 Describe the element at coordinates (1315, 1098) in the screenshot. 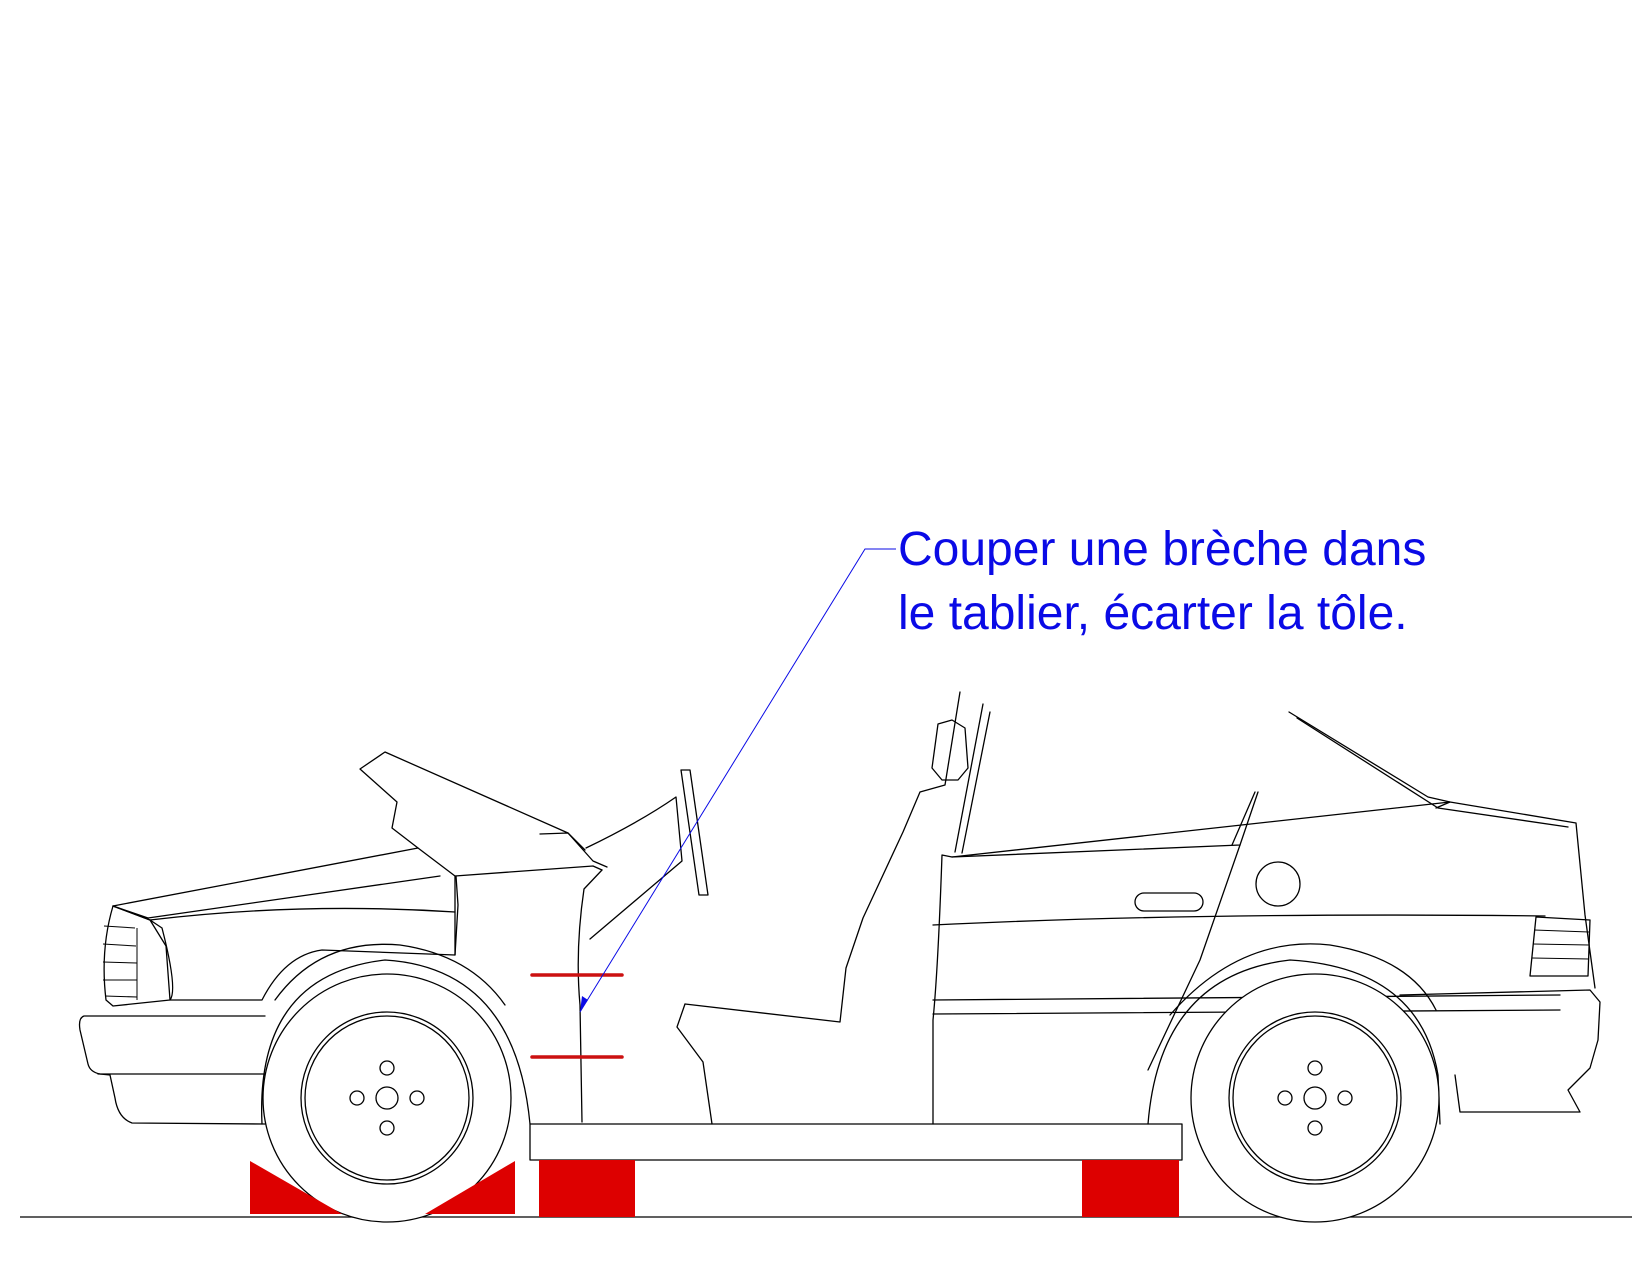

I see `rear-wheel` at that location.